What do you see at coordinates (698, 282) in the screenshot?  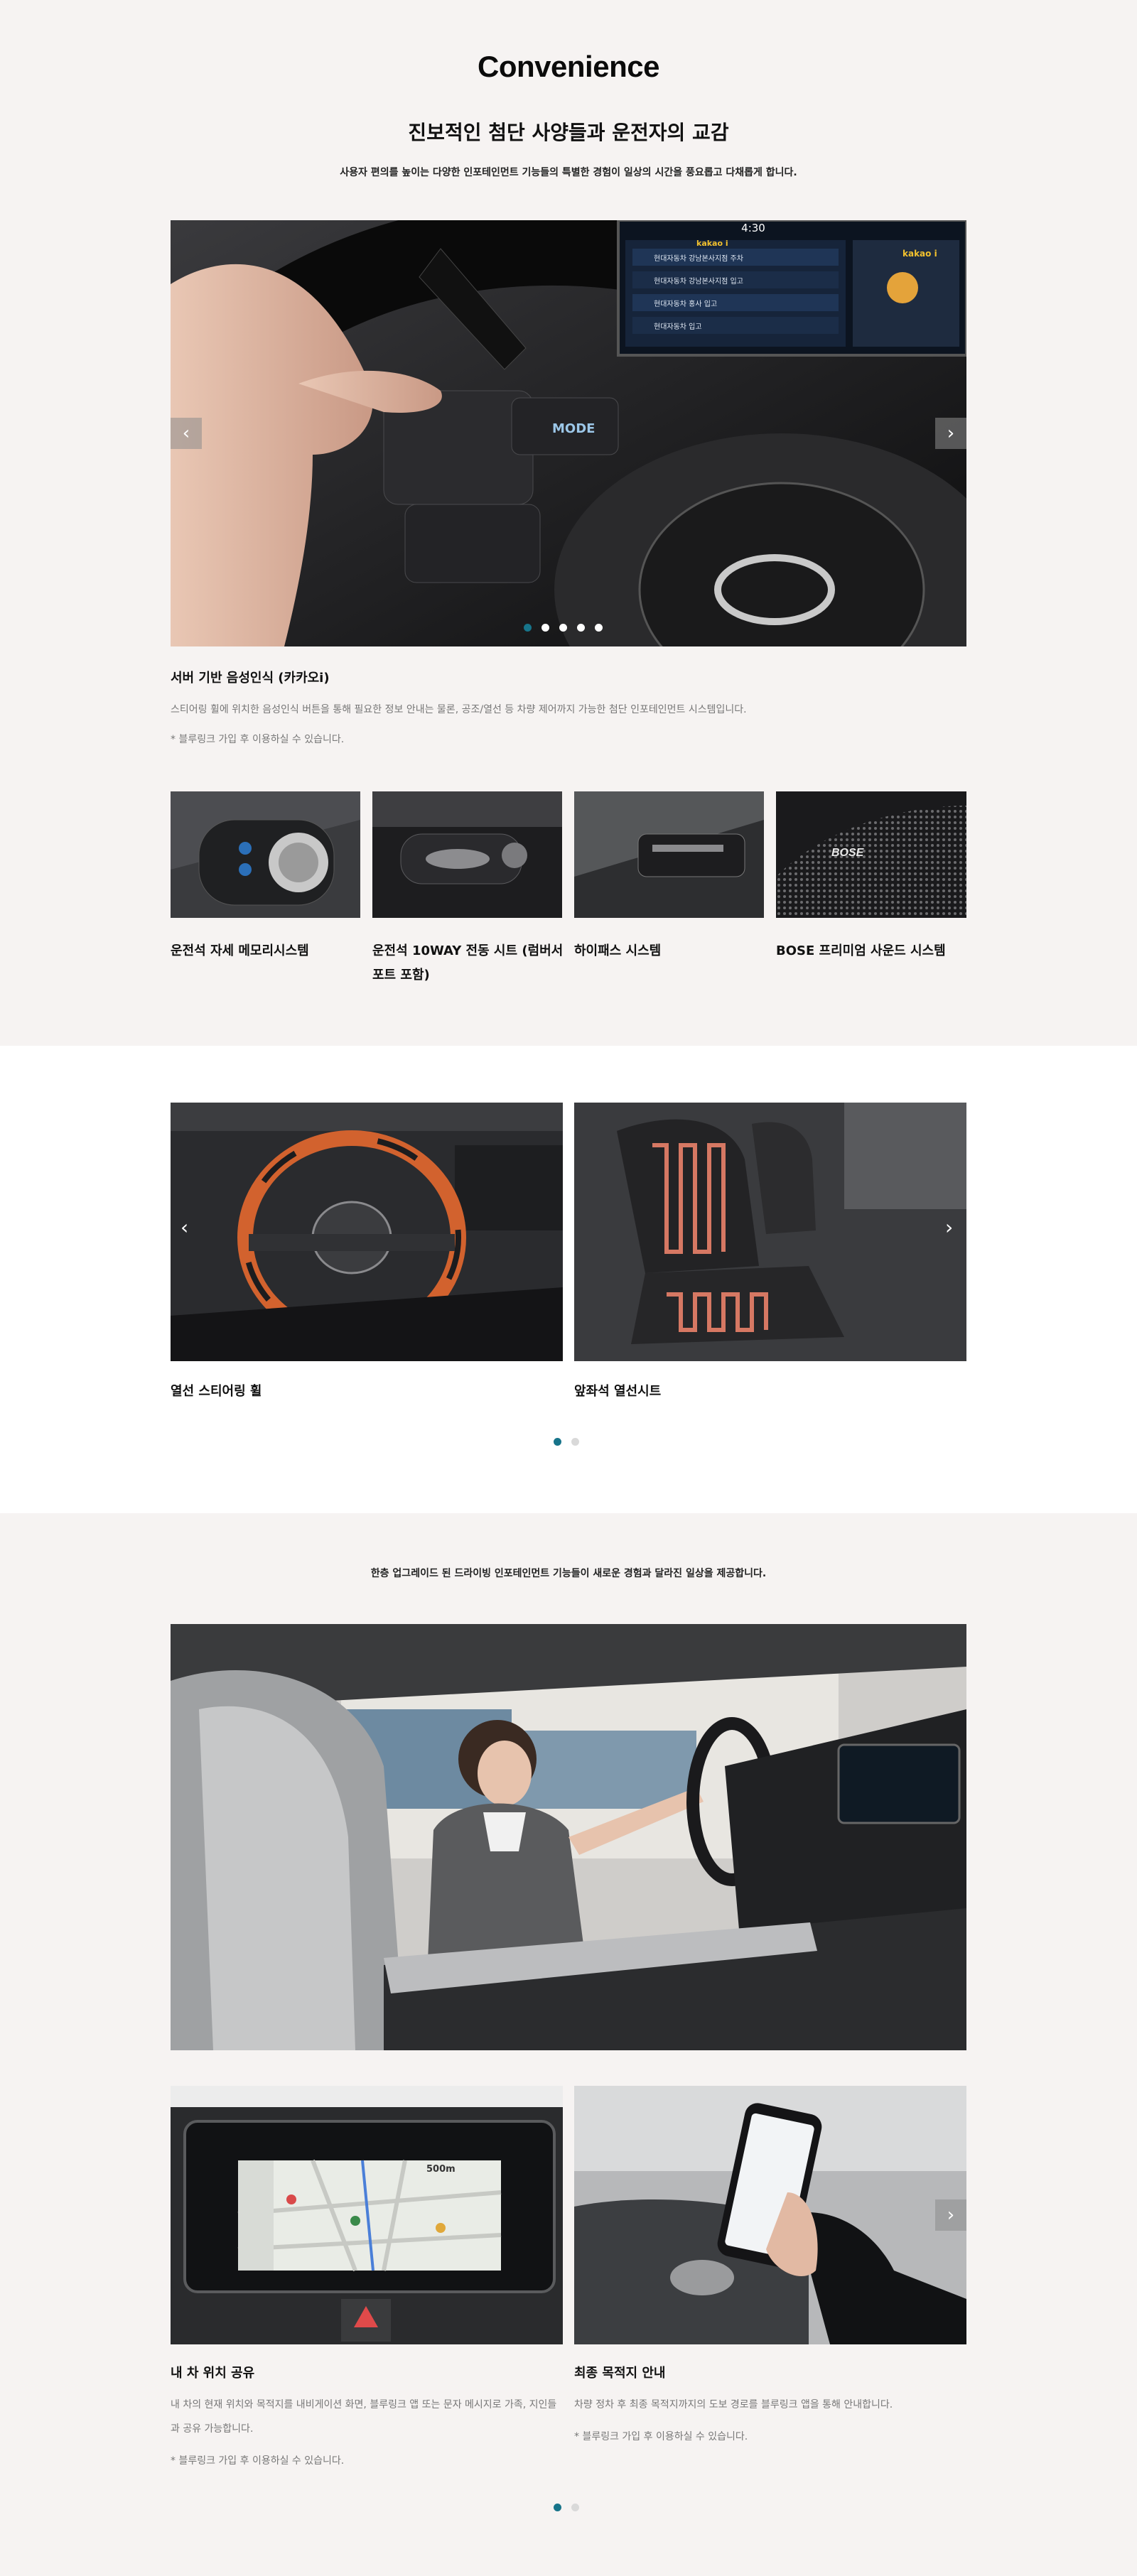 I see `screen-item-2: 현대자동차 강남본사지점 입고` at bounding box center [698, 282].